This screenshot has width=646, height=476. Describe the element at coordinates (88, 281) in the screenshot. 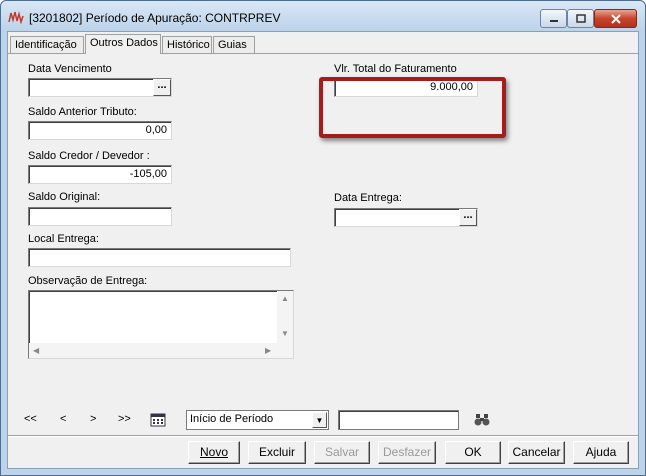

I see `observacao-label: Observação de Entrega:` at that location.